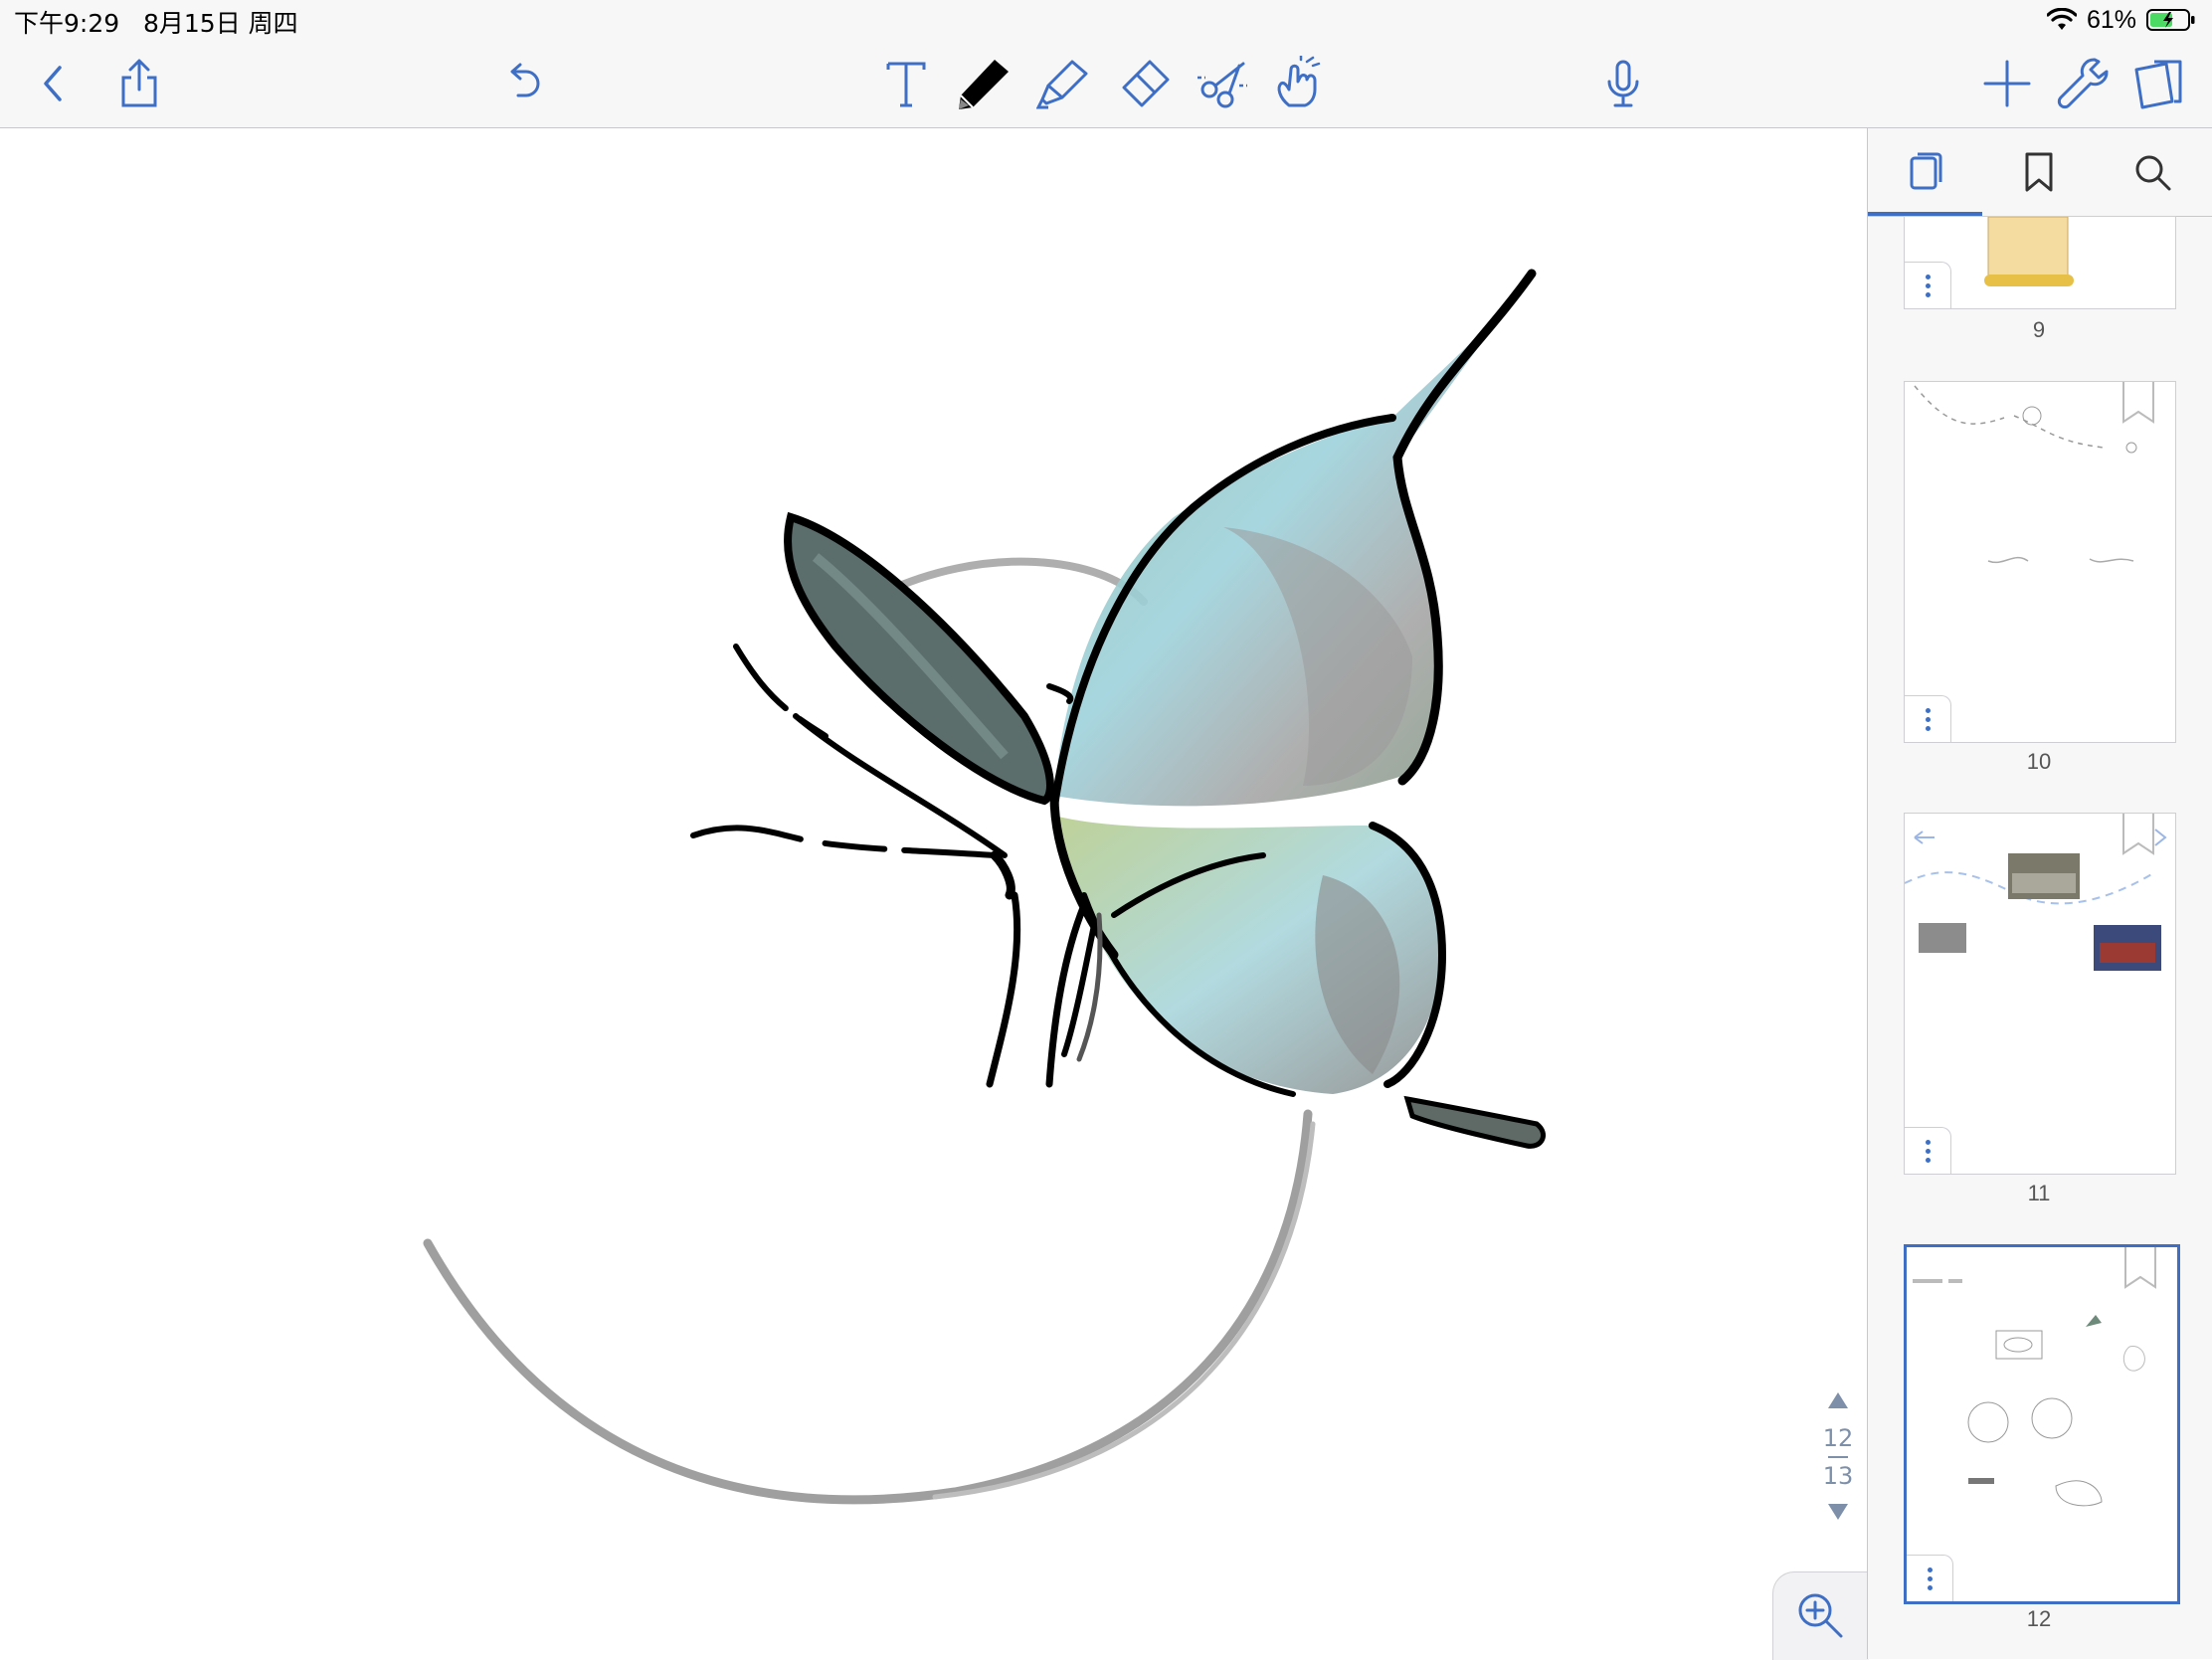 This screenshot has width=2212, height=1660. I want to click on page-label-10: 10, so click(2039, 761).